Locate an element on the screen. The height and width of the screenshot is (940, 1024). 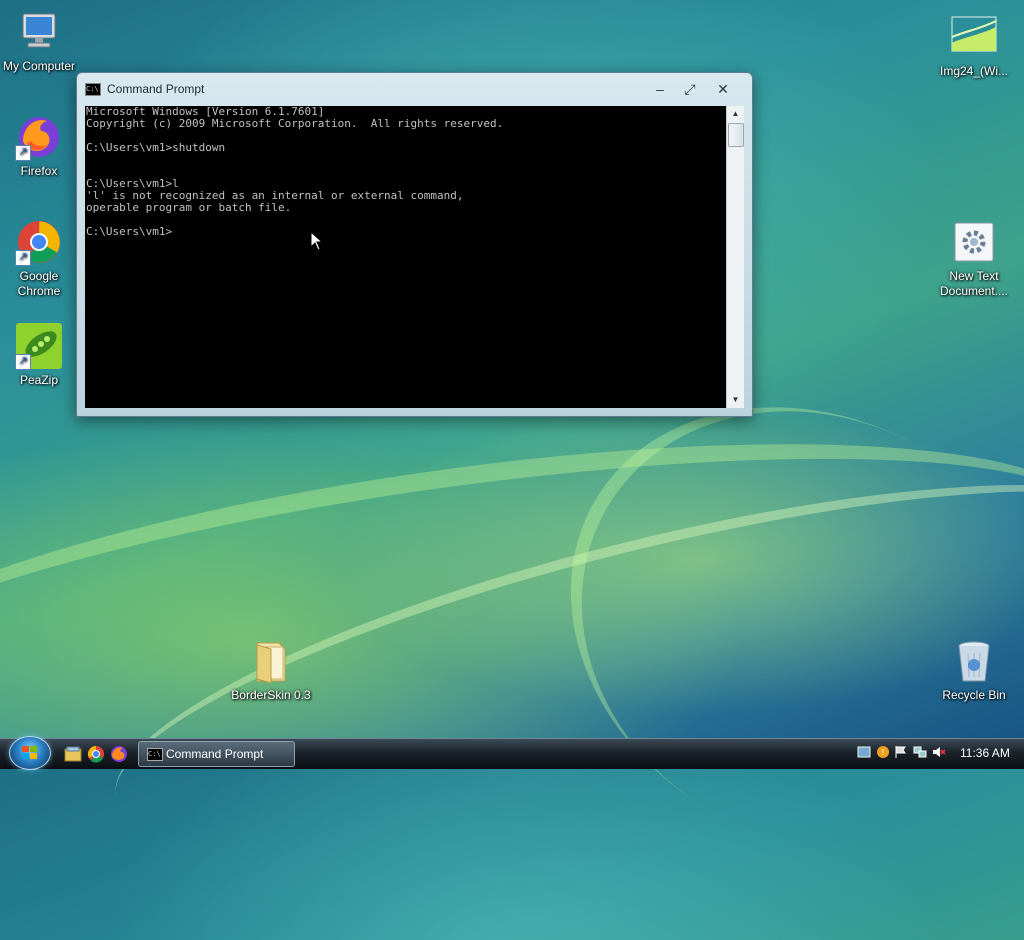
start-button is located at coordinates (30, 753).